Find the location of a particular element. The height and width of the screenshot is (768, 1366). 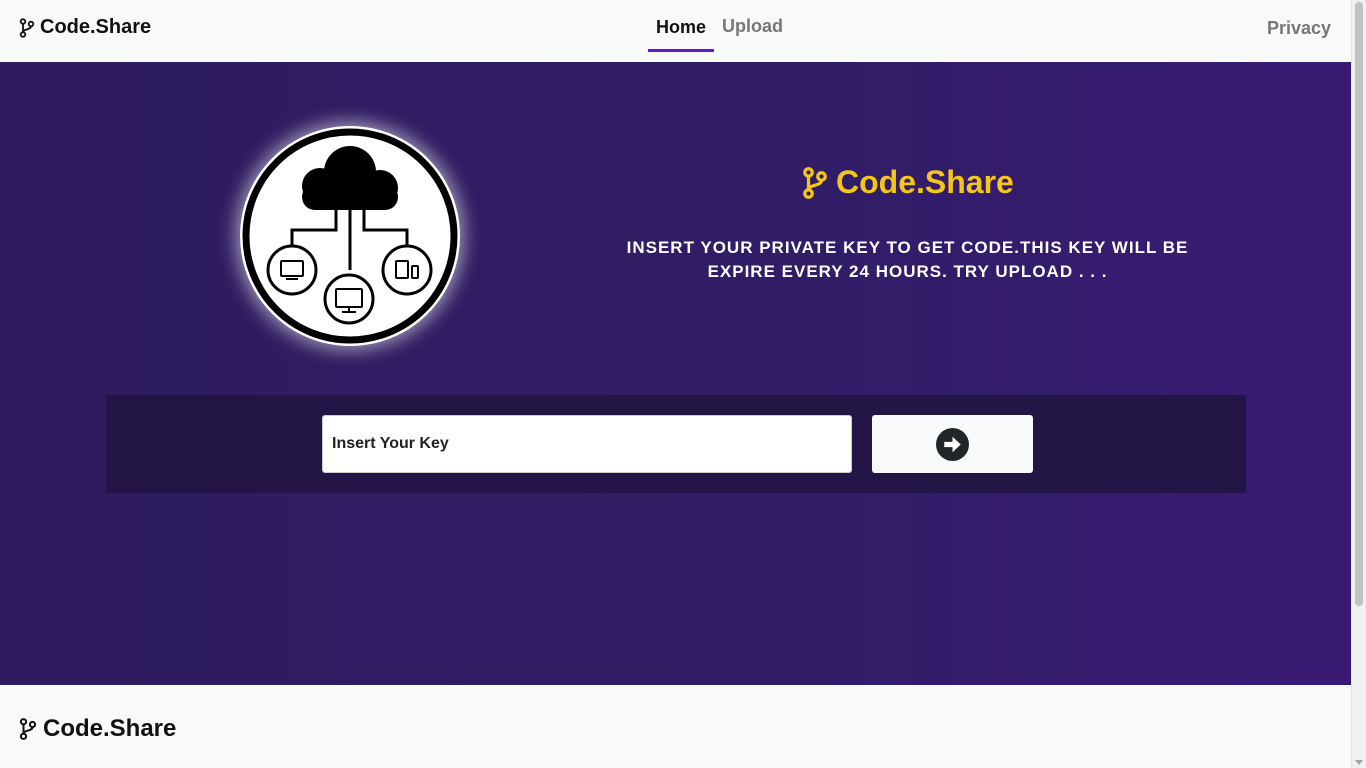

footer-brand-label: Code.Share is located at coordinates (110, 728).